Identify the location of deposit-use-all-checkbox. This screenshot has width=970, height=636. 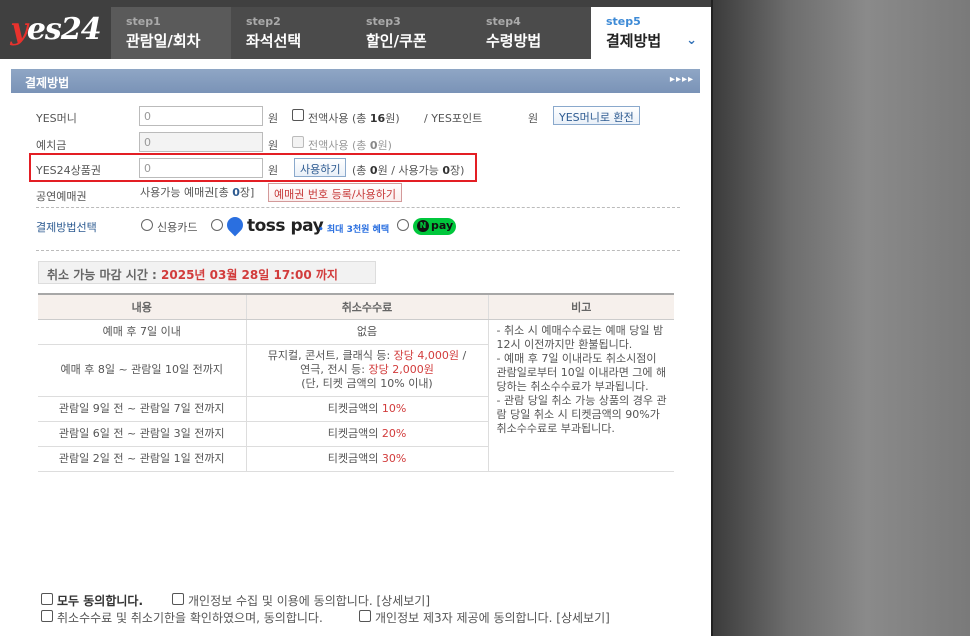
(298, 142).